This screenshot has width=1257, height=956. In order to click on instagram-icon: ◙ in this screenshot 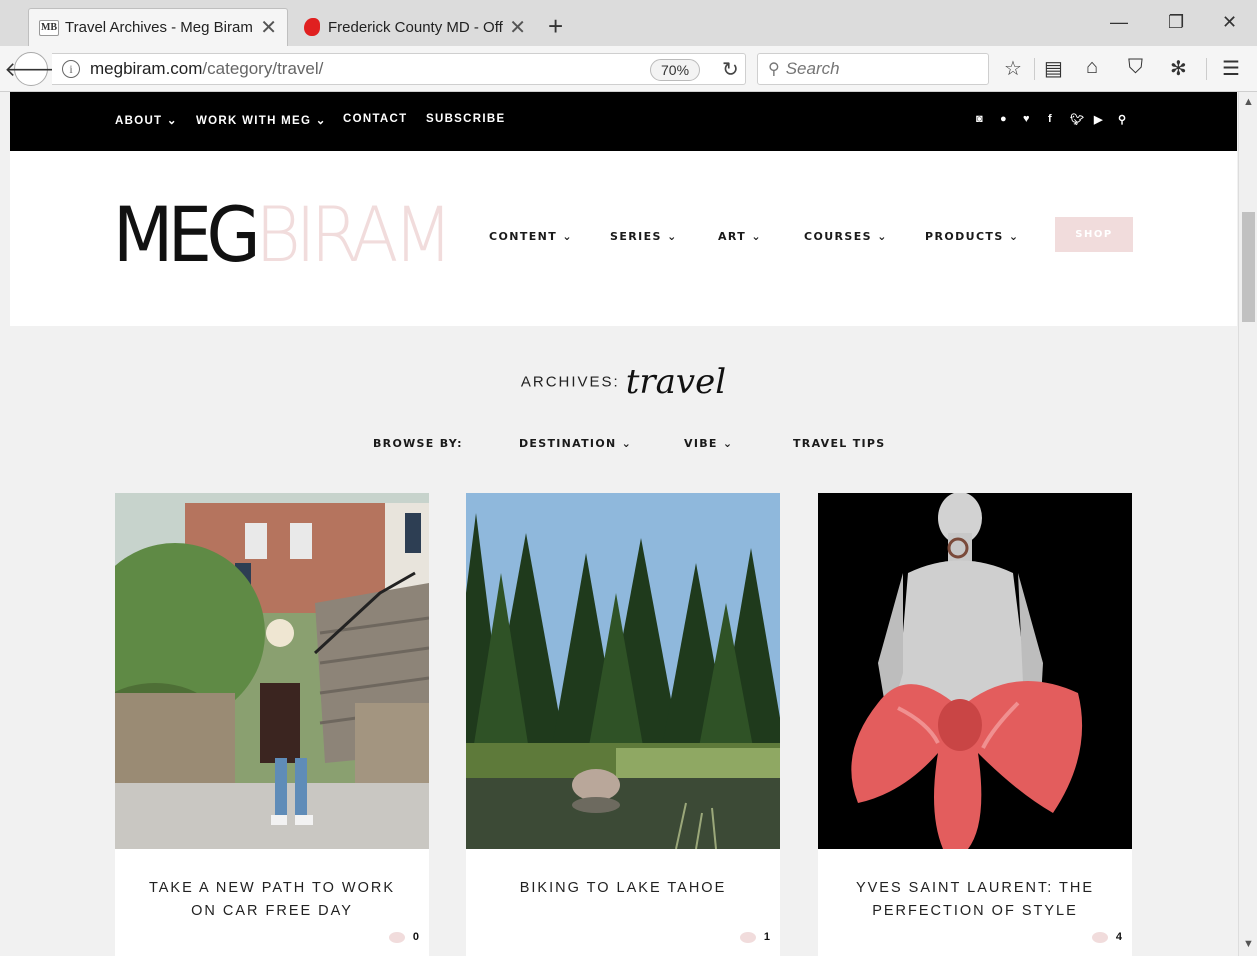, I will do `click(979, 119)`.